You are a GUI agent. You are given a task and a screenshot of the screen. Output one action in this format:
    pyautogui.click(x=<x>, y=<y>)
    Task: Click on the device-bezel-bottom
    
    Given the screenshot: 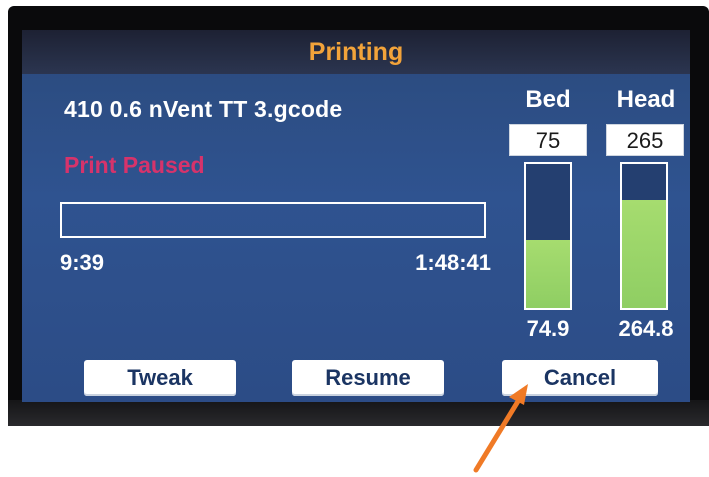 What is the action you would take?
    pyautogui.click(x=358, y=413)
    